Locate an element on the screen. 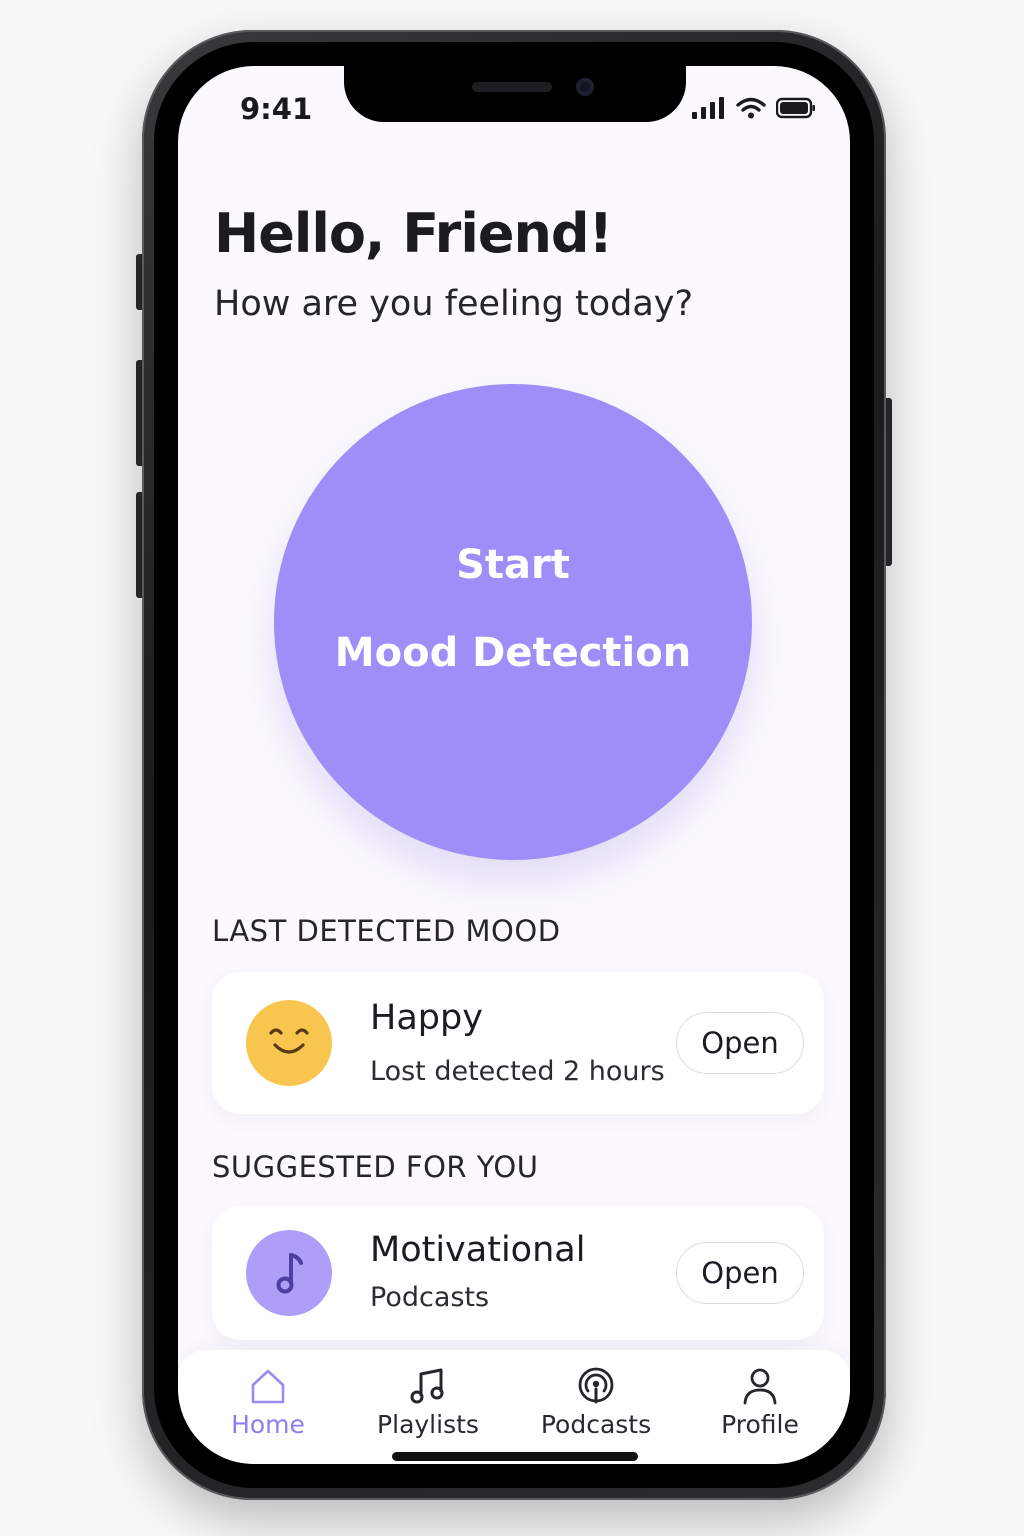 Image resolution: width=1024 pixels, height=1536 pixels. person-icon is located at coordinates (760, 1386).